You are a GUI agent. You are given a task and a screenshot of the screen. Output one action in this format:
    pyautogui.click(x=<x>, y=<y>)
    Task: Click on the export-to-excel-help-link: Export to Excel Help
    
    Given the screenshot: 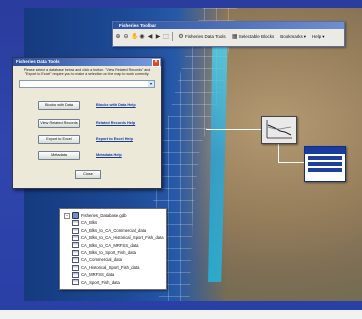 What is the action you would take?
    pyautogui.click(x=114, y=139)
    